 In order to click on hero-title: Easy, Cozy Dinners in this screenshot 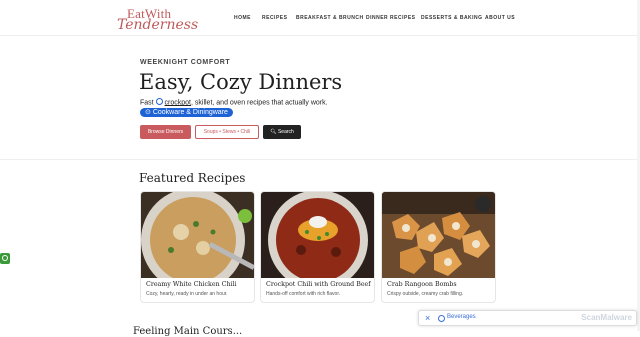, I will do `click(241, 82)`.